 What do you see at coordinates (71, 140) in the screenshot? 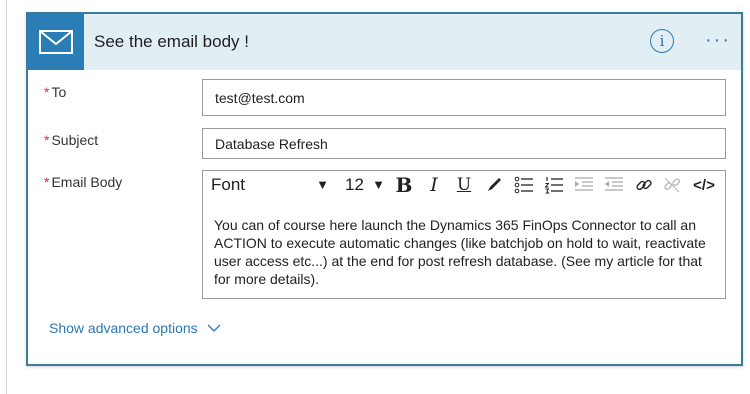
I see `subject-label: * Subject` at bounding box center [71, 140].